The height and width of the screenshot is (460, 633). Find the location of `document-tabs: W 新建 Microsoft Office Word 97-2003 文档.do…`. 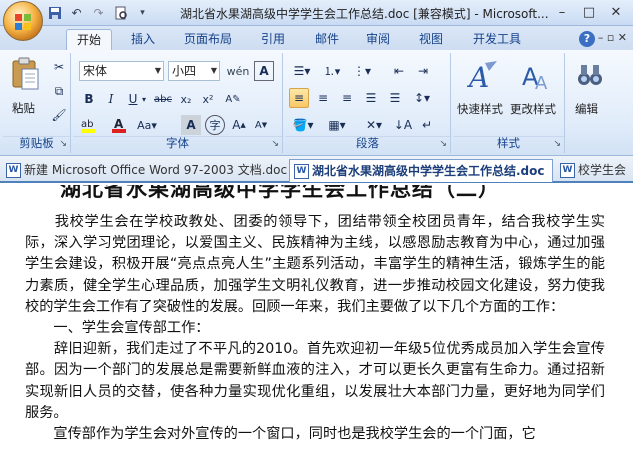

document-tabs: W 新建 Microsoft Office Word 97-2003 文档.do… is located at coordinates (316, 169).